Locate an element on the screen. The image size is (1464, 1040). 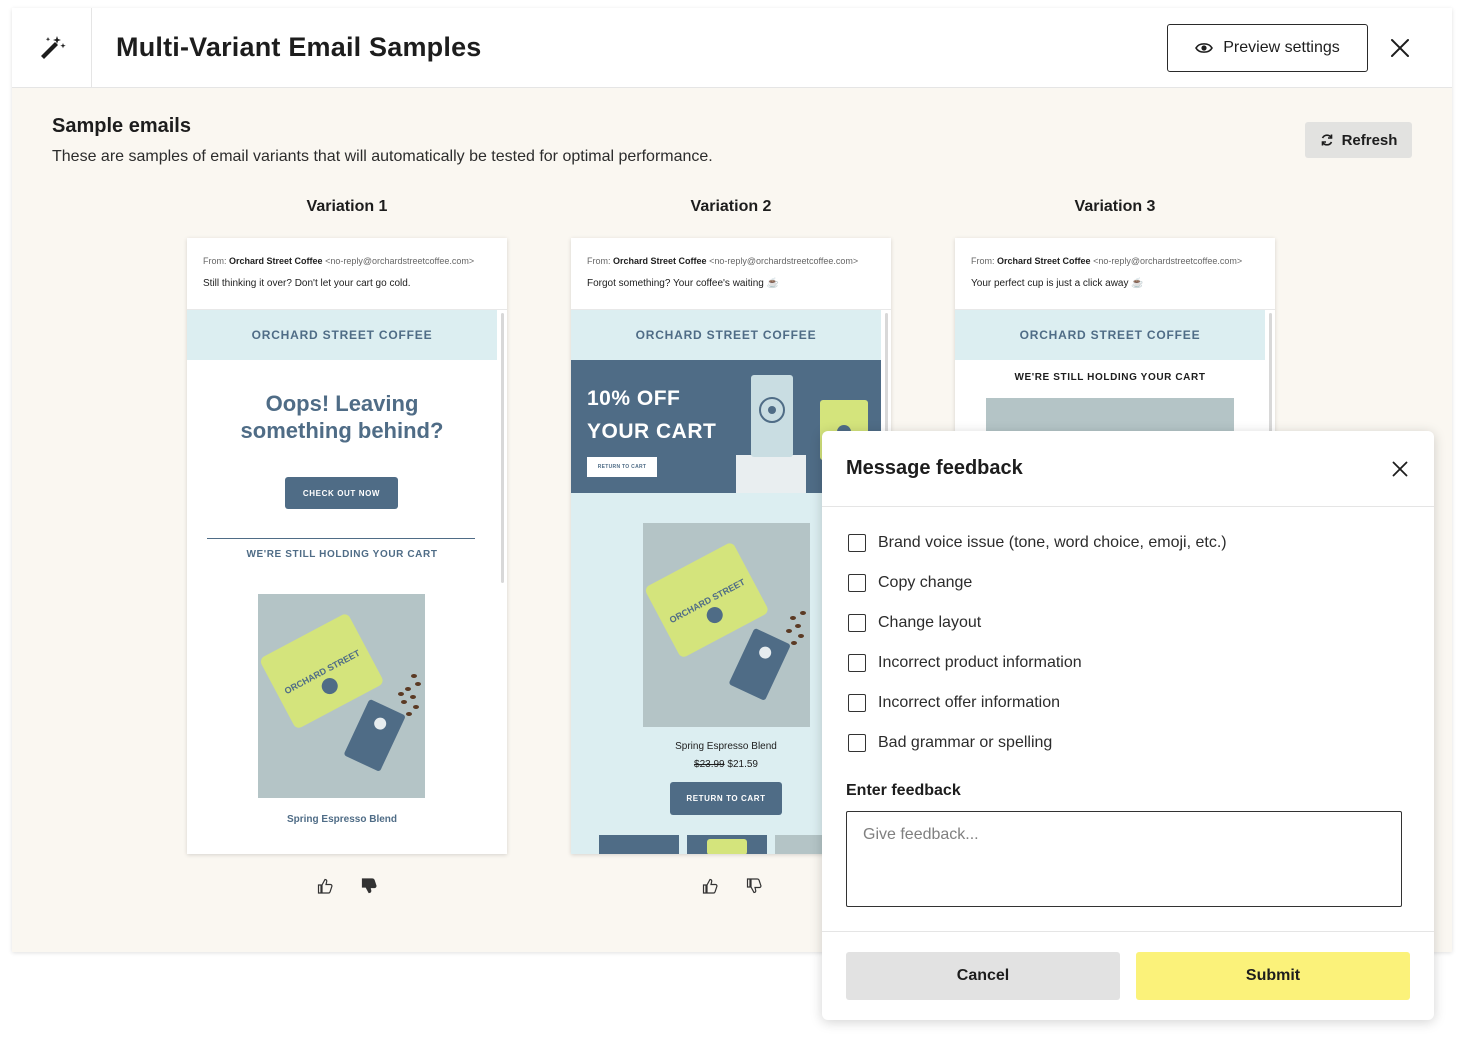
promo-return-to-cart-button: RETURN TO CART is located at coordinates (622, 467).